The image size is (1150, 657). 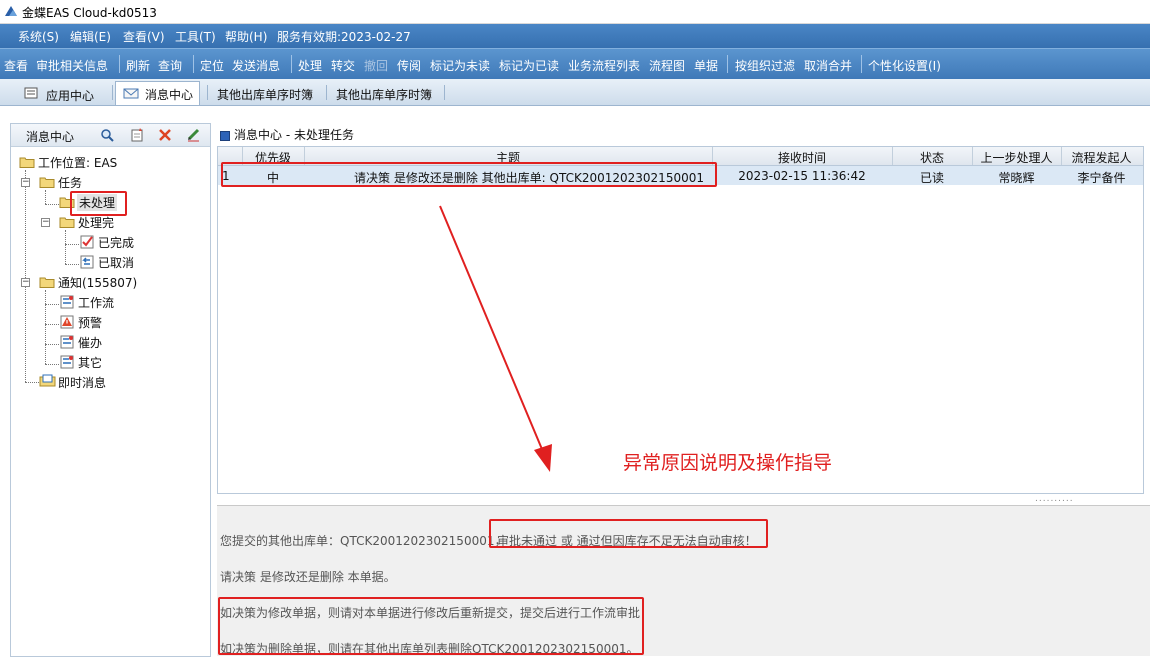 What do you see at coordinates (96, 222) in the screenshot?
I see `tree-item-processed: 处理完` at bounding box center [96, 222].